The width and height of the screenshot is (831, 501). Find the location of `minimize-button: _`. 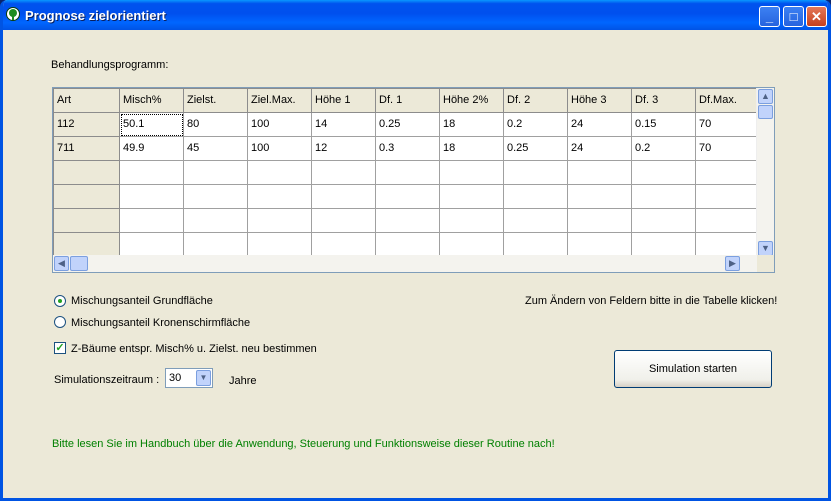

minimize-button: _ is located at coordinates (769, 16).